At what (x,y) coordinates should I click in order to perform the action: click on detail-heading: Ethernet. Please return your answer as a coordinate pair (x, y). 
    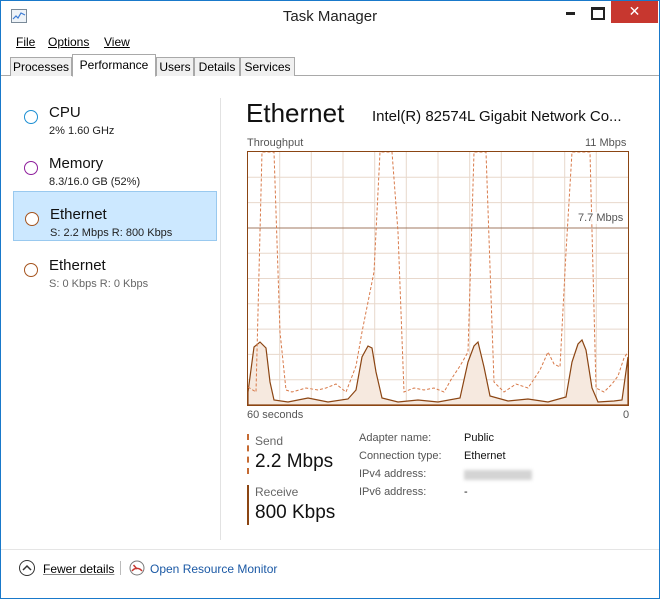
    Looking at the image, I should click on (295, 113).